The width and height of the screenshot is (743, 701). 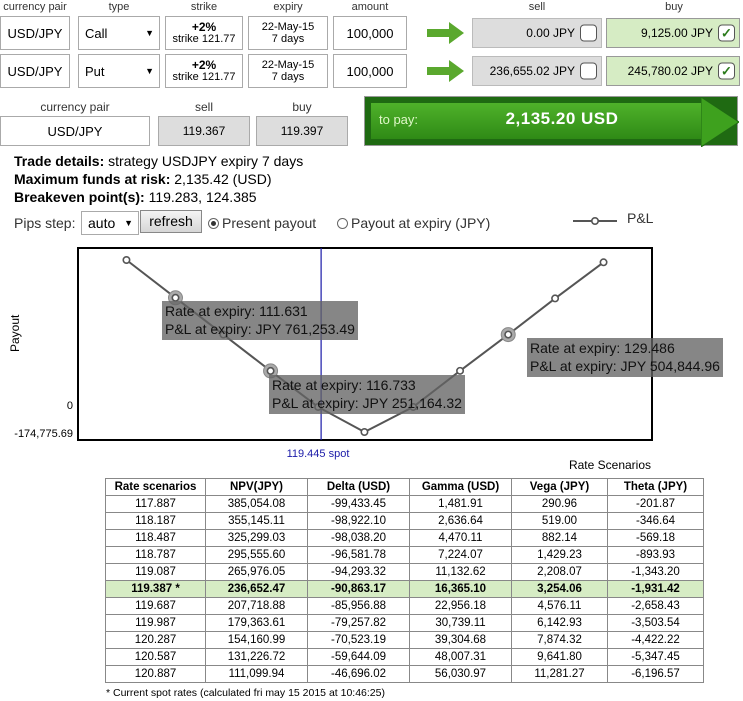 What do you see at coordinates (460, 487) in the screenshot?
I see `column-header: Gamma (USD)` at bounding box center [460, 487].